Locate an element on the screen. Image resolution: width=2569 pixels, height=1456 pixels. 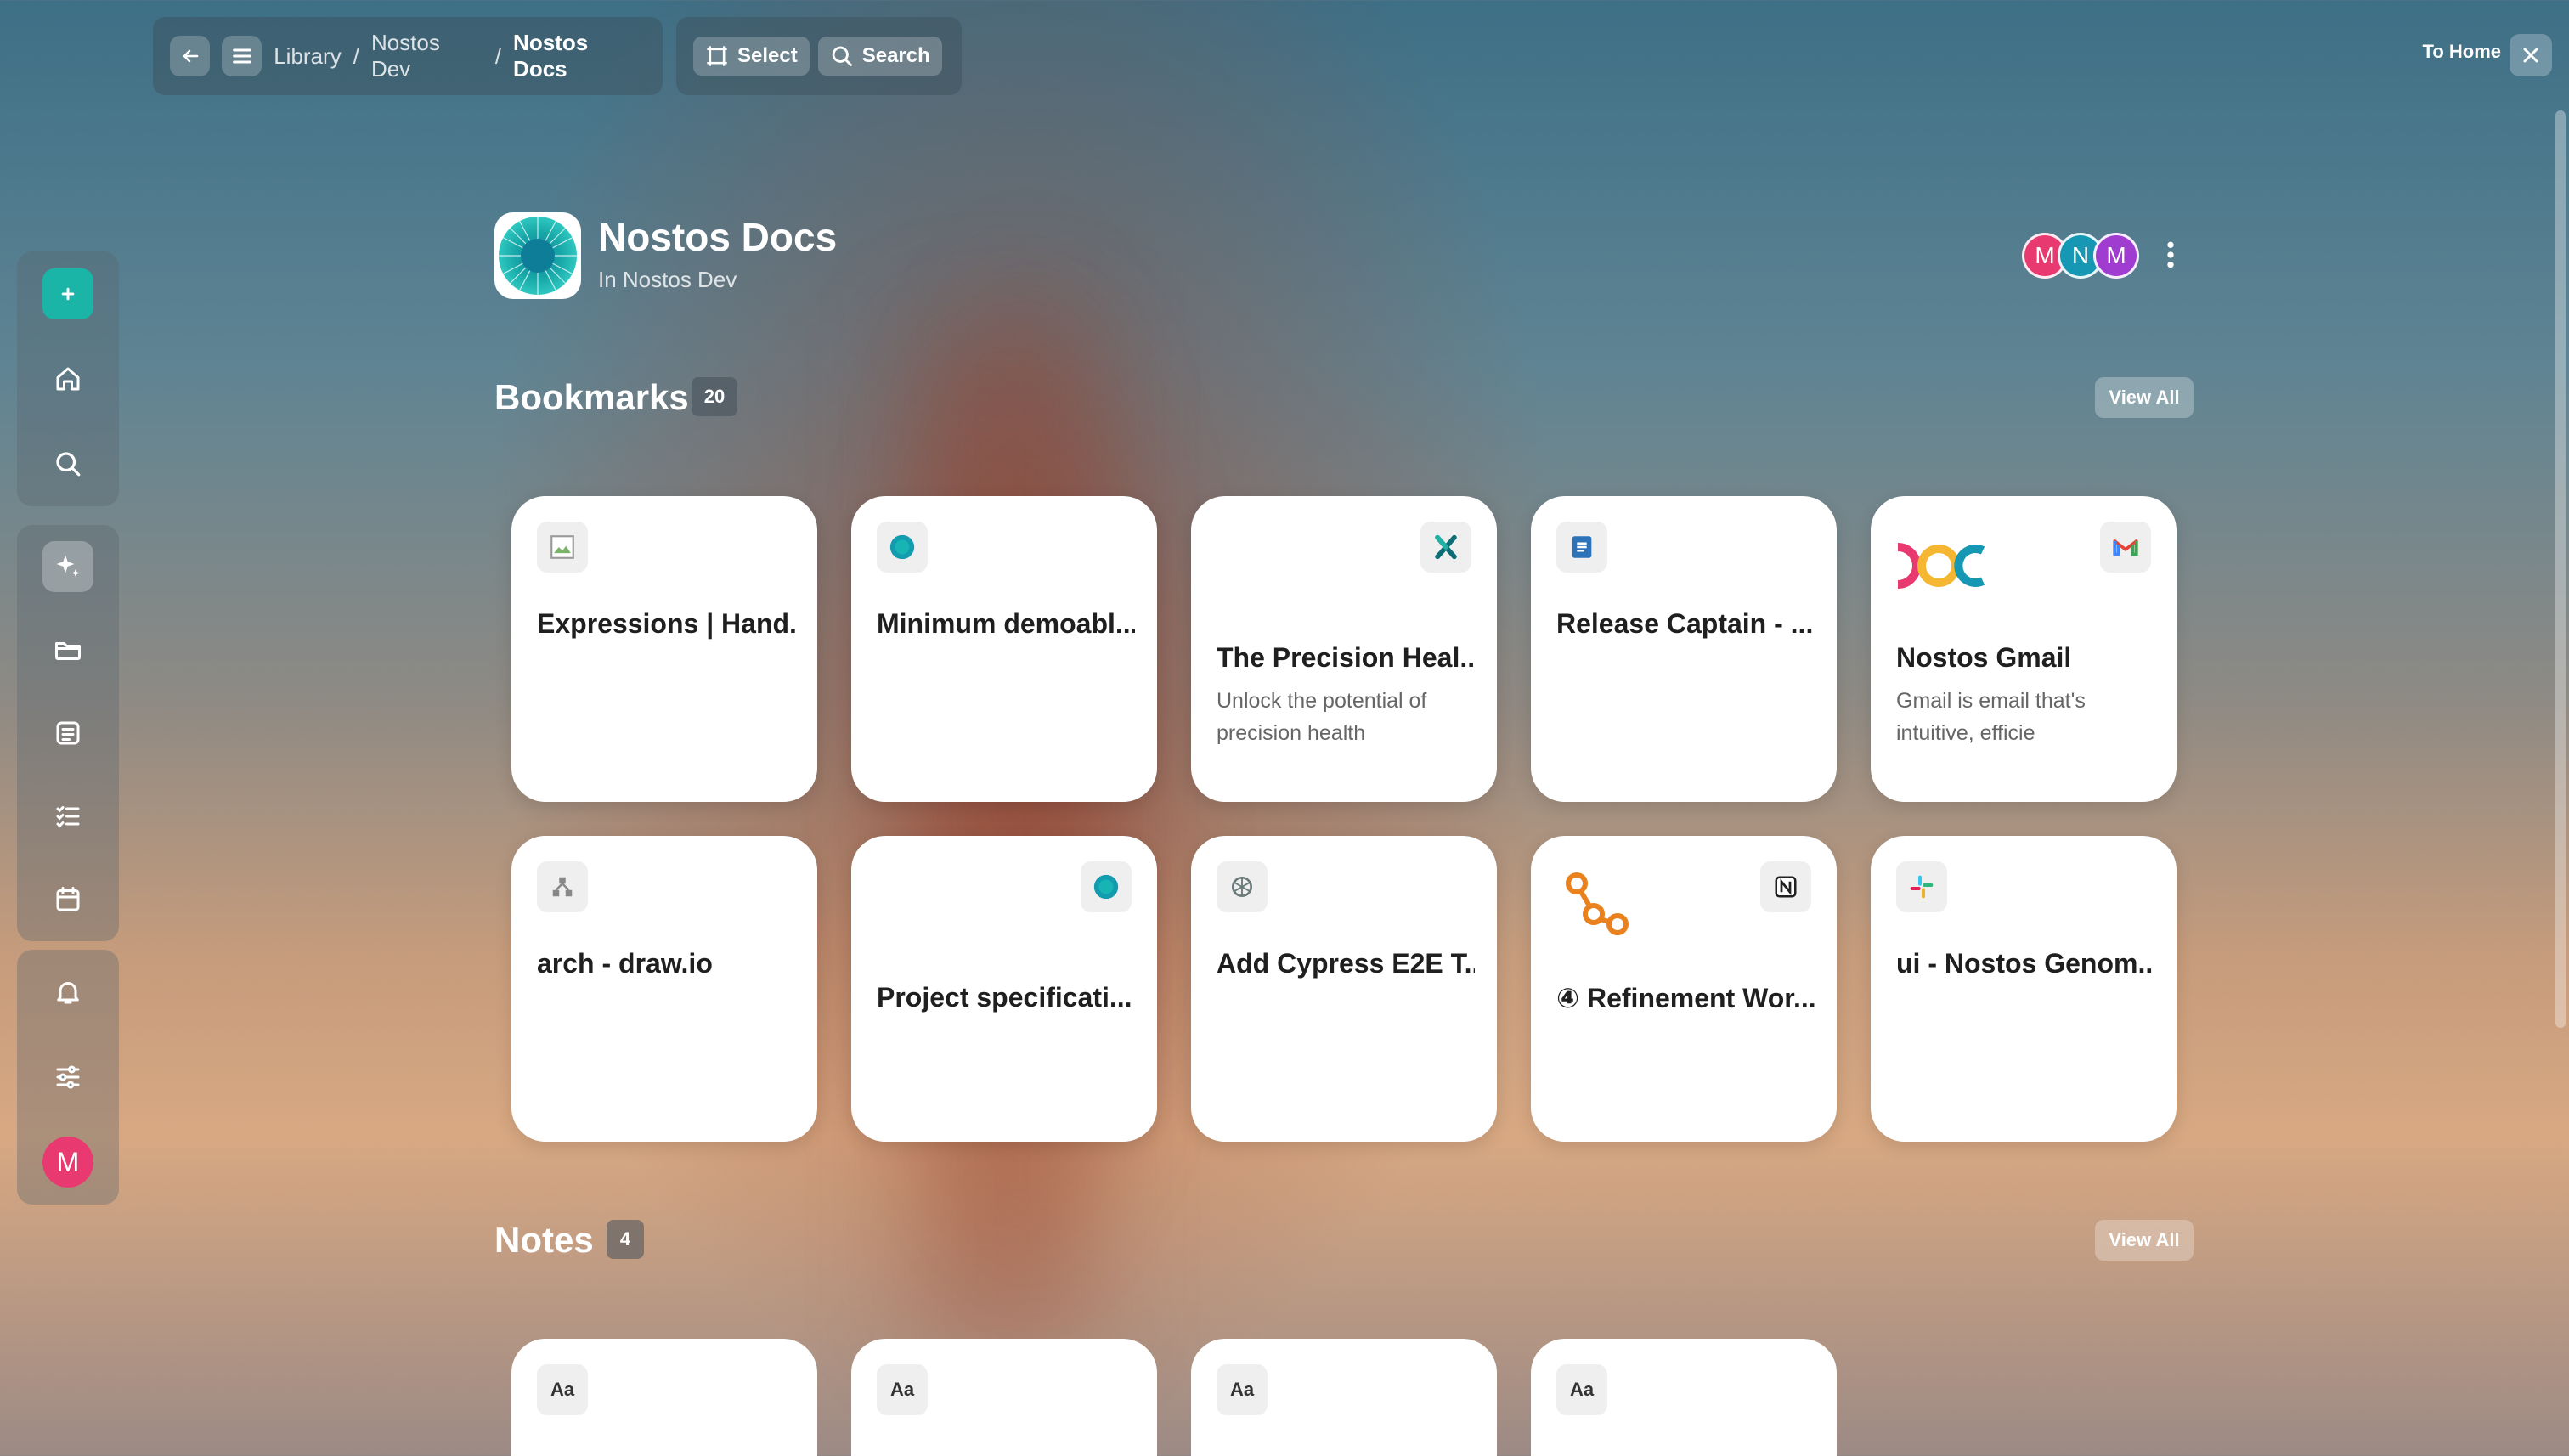
select-button: Select is located at coordinates (751, 57).